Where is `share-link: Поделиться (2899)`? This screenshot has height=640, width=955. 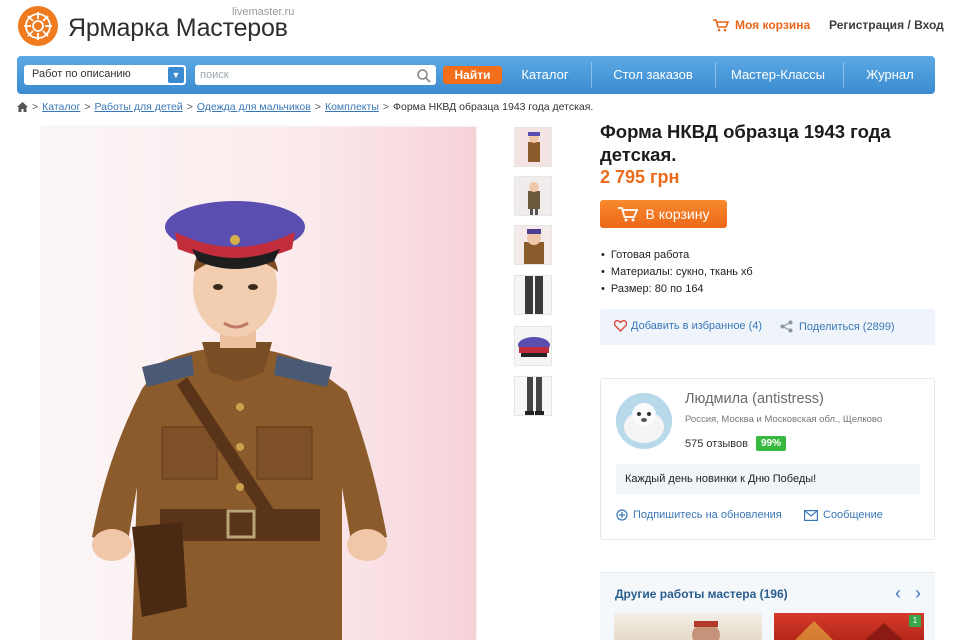 share-link: Поделиться (2899) is located at coordinates (837, 326).